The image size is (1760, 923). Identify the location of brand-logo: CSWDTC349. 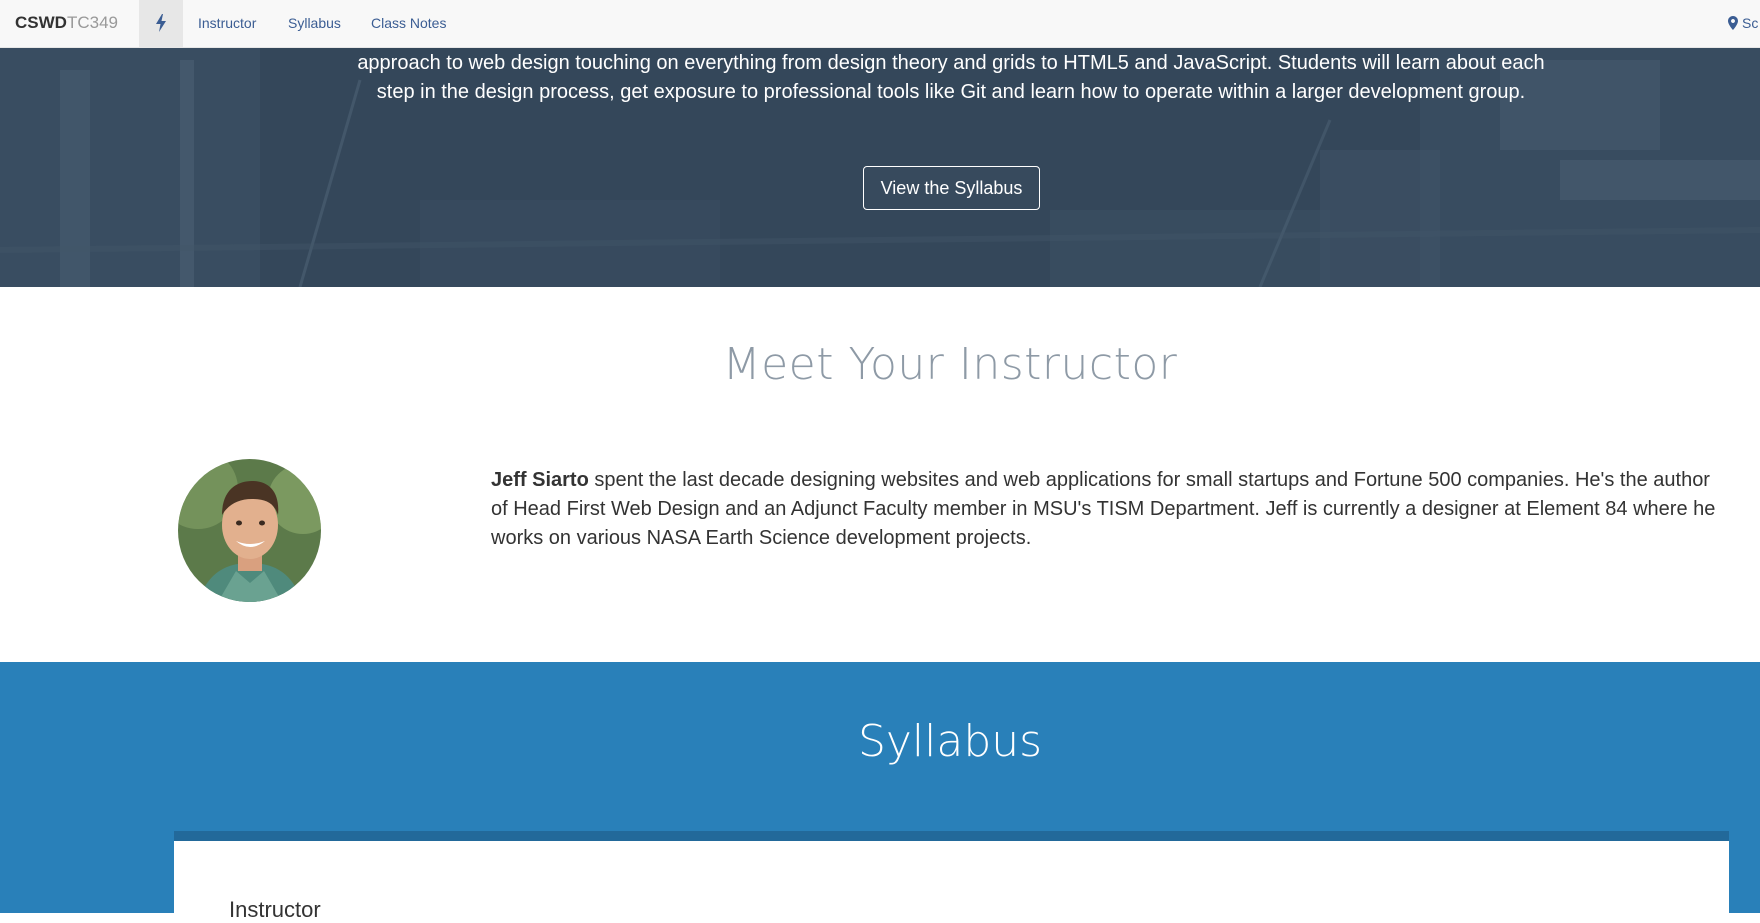
(66, 24).